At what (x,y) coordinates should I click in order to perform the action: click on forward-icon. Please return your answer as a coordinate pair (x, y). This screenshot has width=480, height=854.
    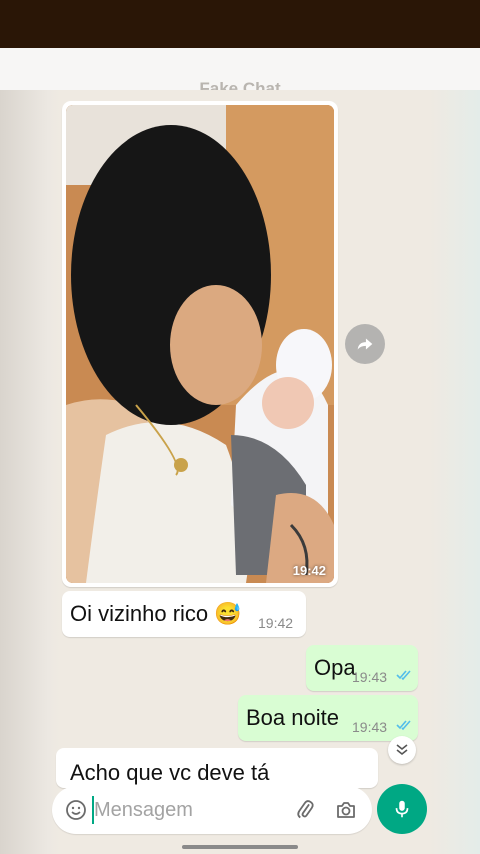
    Looking at the image, I should click on (365, 344).